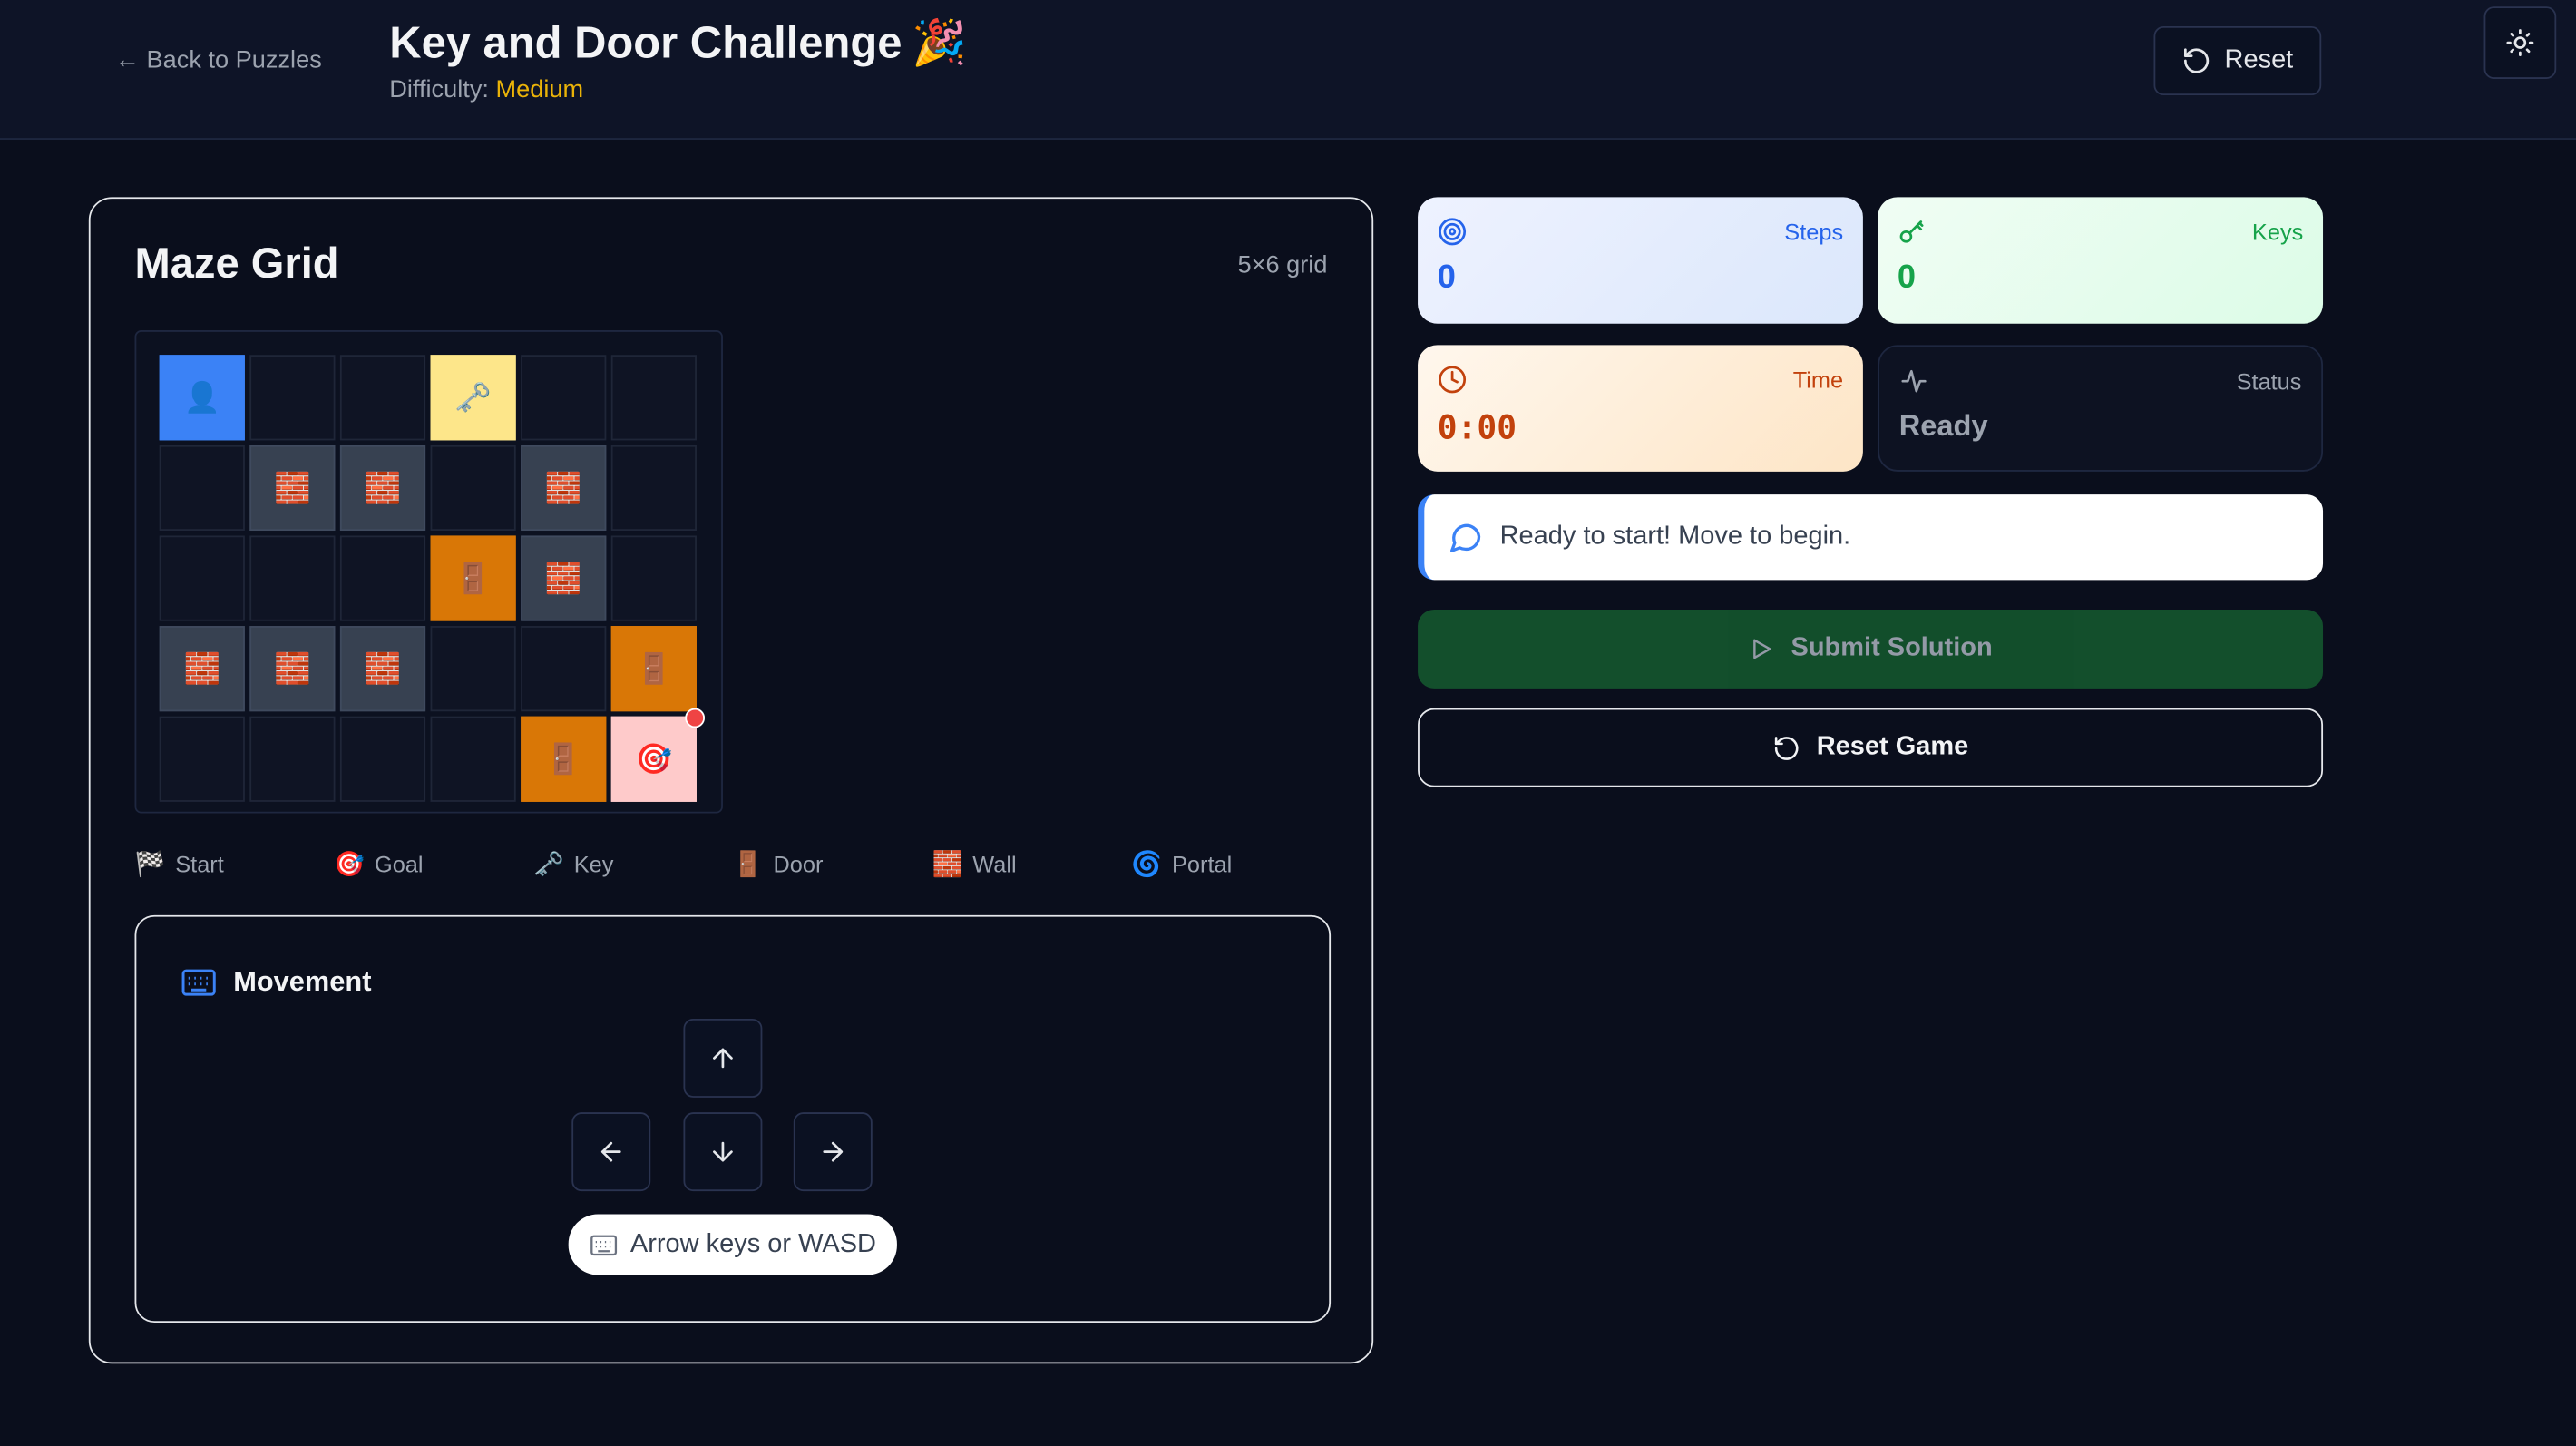 The height and width of the screenshot is (1446, 2576). Describe the element at coordinates (1477, 427) in the screenshot. I see `time-value: 0:00` at that location.